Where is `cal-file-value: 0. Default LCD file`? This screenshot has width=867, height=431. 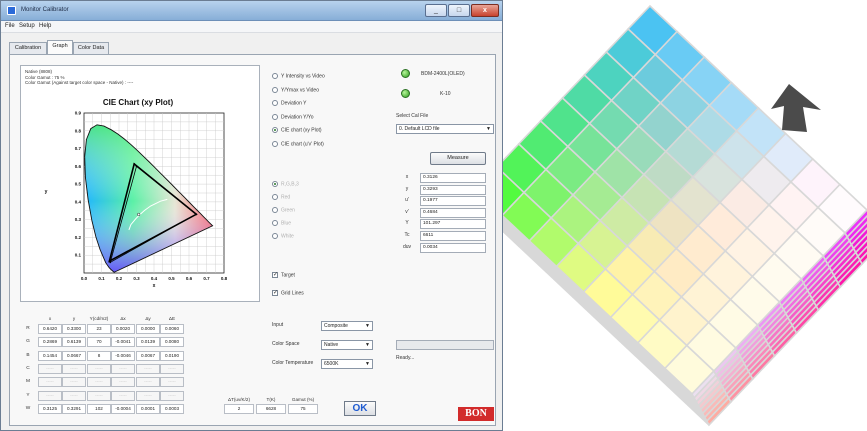 cal-file-value: 0. Default LCD file is located at coordinates (419, 129).